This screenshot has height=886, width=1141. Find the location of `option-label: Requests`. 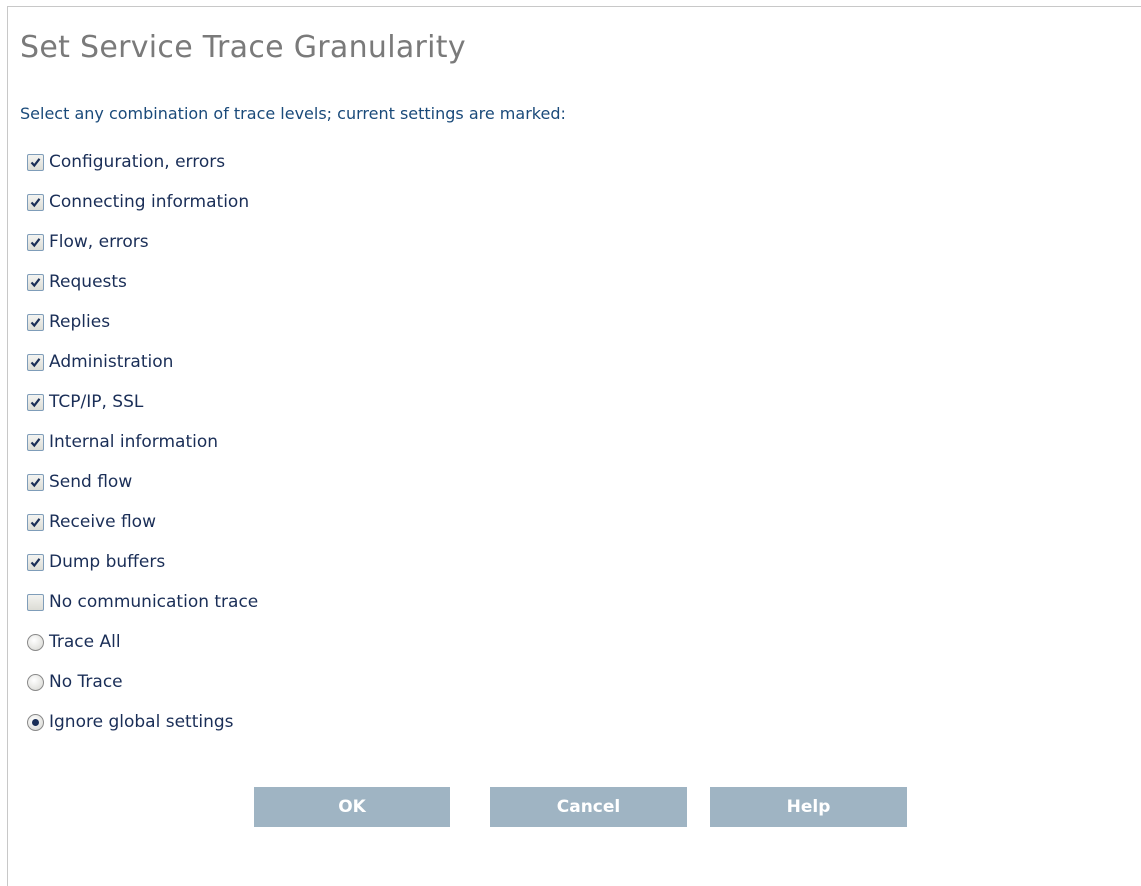

option-label: Requests is located at coordinates (88, 282).